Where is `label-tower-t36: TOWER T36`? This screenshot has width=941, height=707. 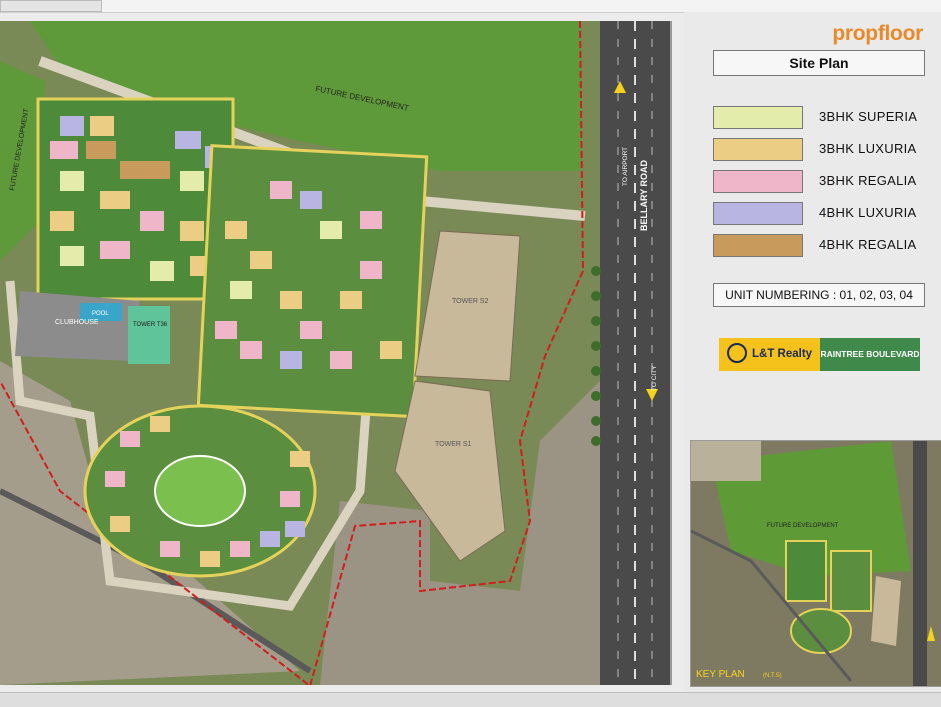 label-tower-t36: TOWER T36 is located at coordinates (150, 325).